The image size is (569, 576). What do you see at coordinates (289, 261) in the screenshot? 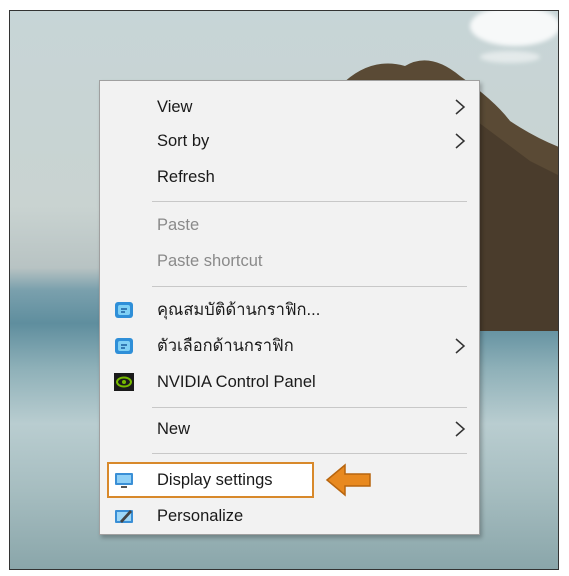
I see `menu-item-paste-shortcut: Paste shortcut` at bounding box center [289, 261].